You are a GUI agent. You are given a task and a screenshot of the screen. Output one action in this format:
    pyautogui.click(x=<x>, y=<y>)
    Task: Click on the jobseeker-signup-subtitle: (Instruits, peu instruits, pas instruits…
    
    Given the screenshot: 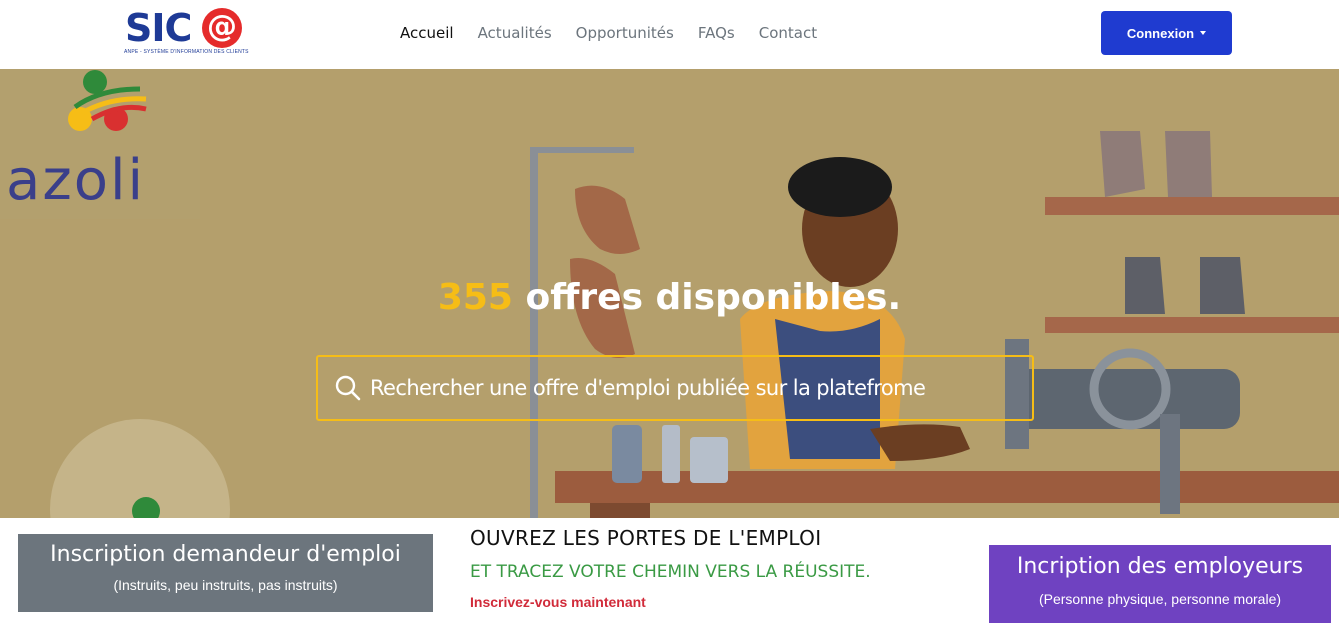 What is the action you would take?
    pyautogui.click(x=225, y=585)
    